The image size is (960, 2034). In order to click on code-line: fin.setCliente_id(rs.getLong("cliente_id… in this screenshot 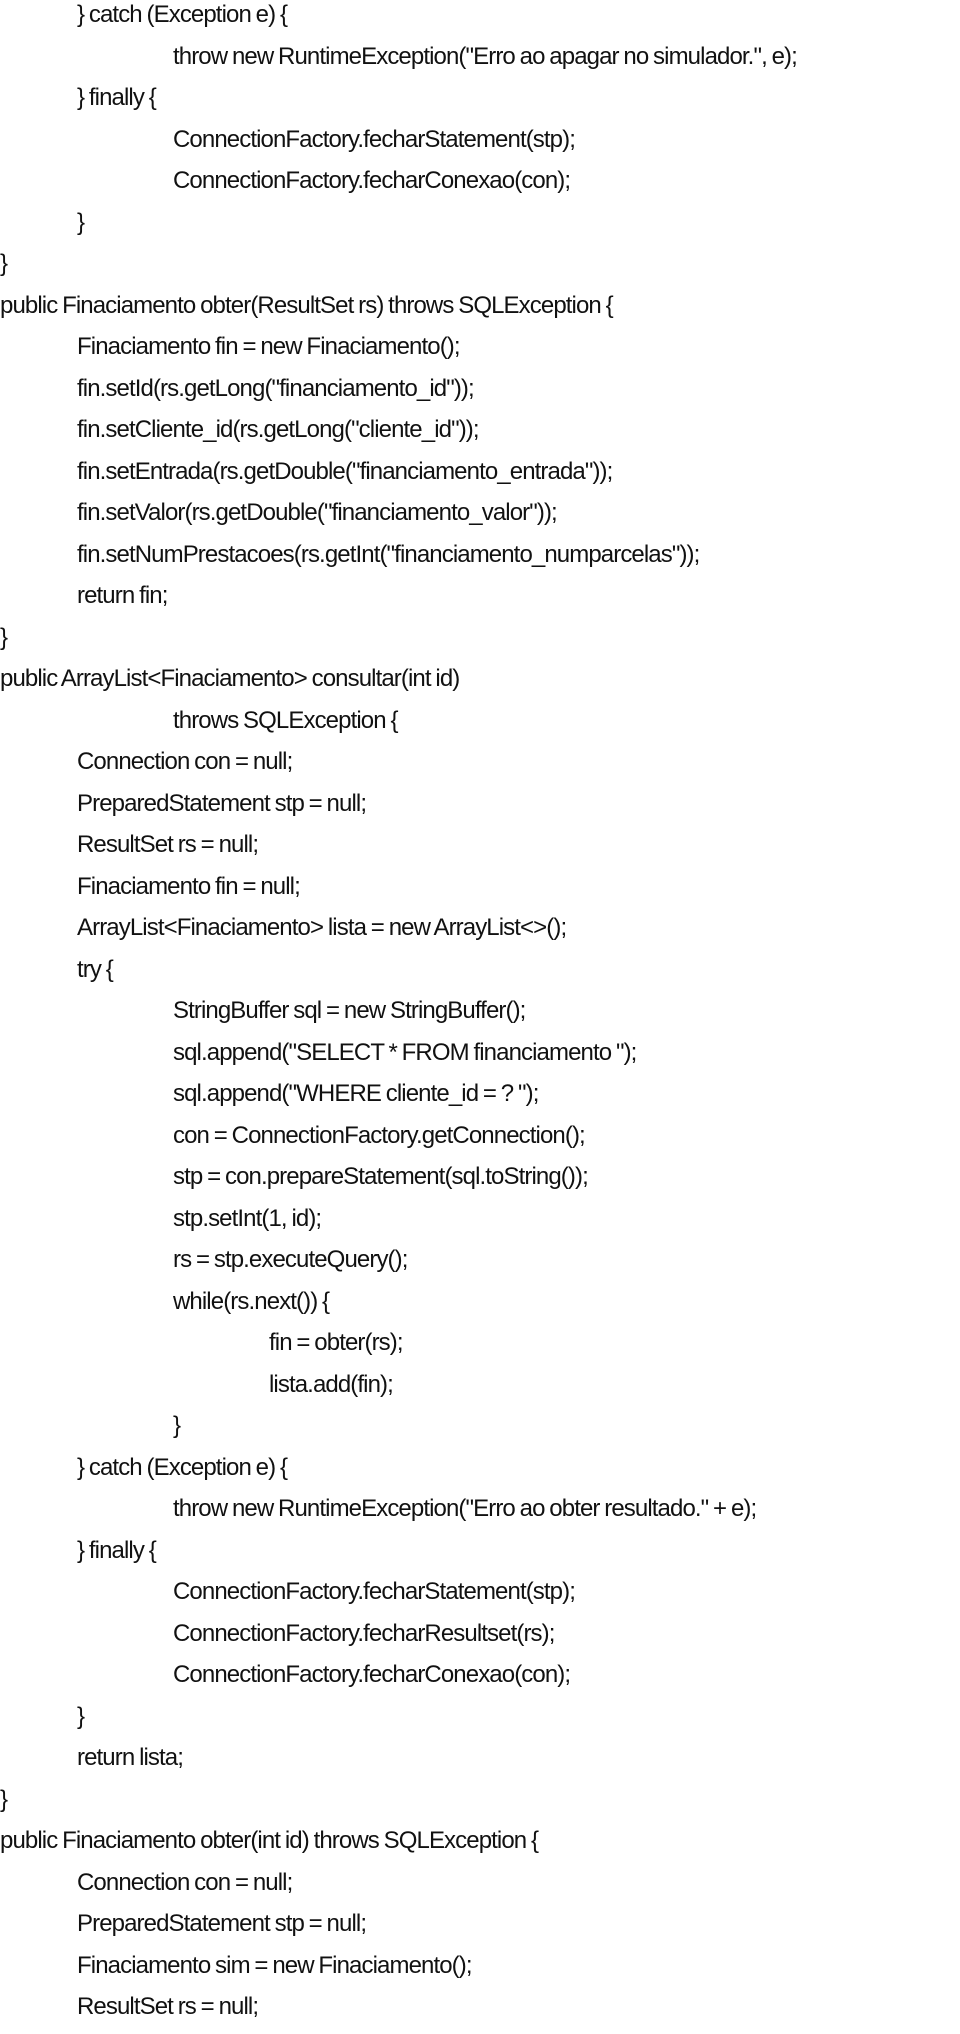, I will do `click(278, 429)`.